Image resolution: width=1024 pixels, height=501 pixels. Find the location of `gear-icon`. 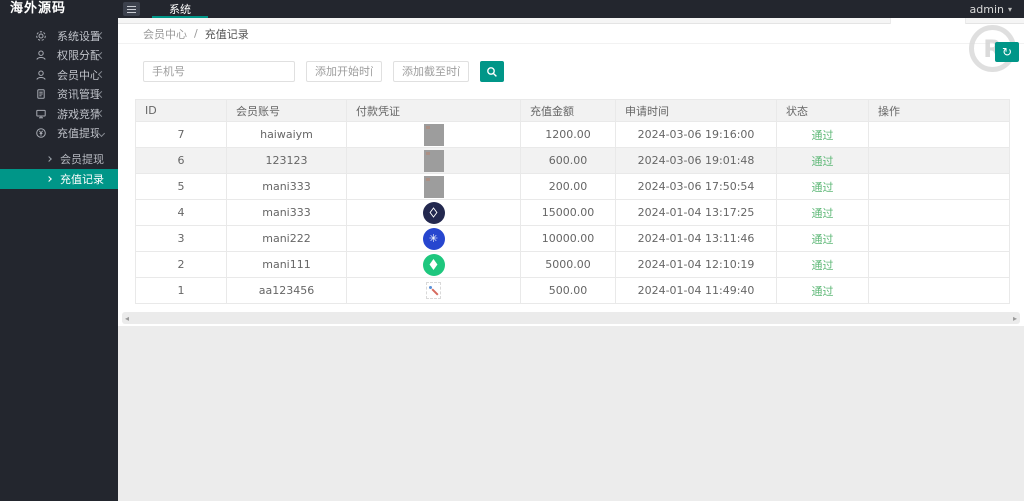

gear-icon is located at coordinates (41, 35).